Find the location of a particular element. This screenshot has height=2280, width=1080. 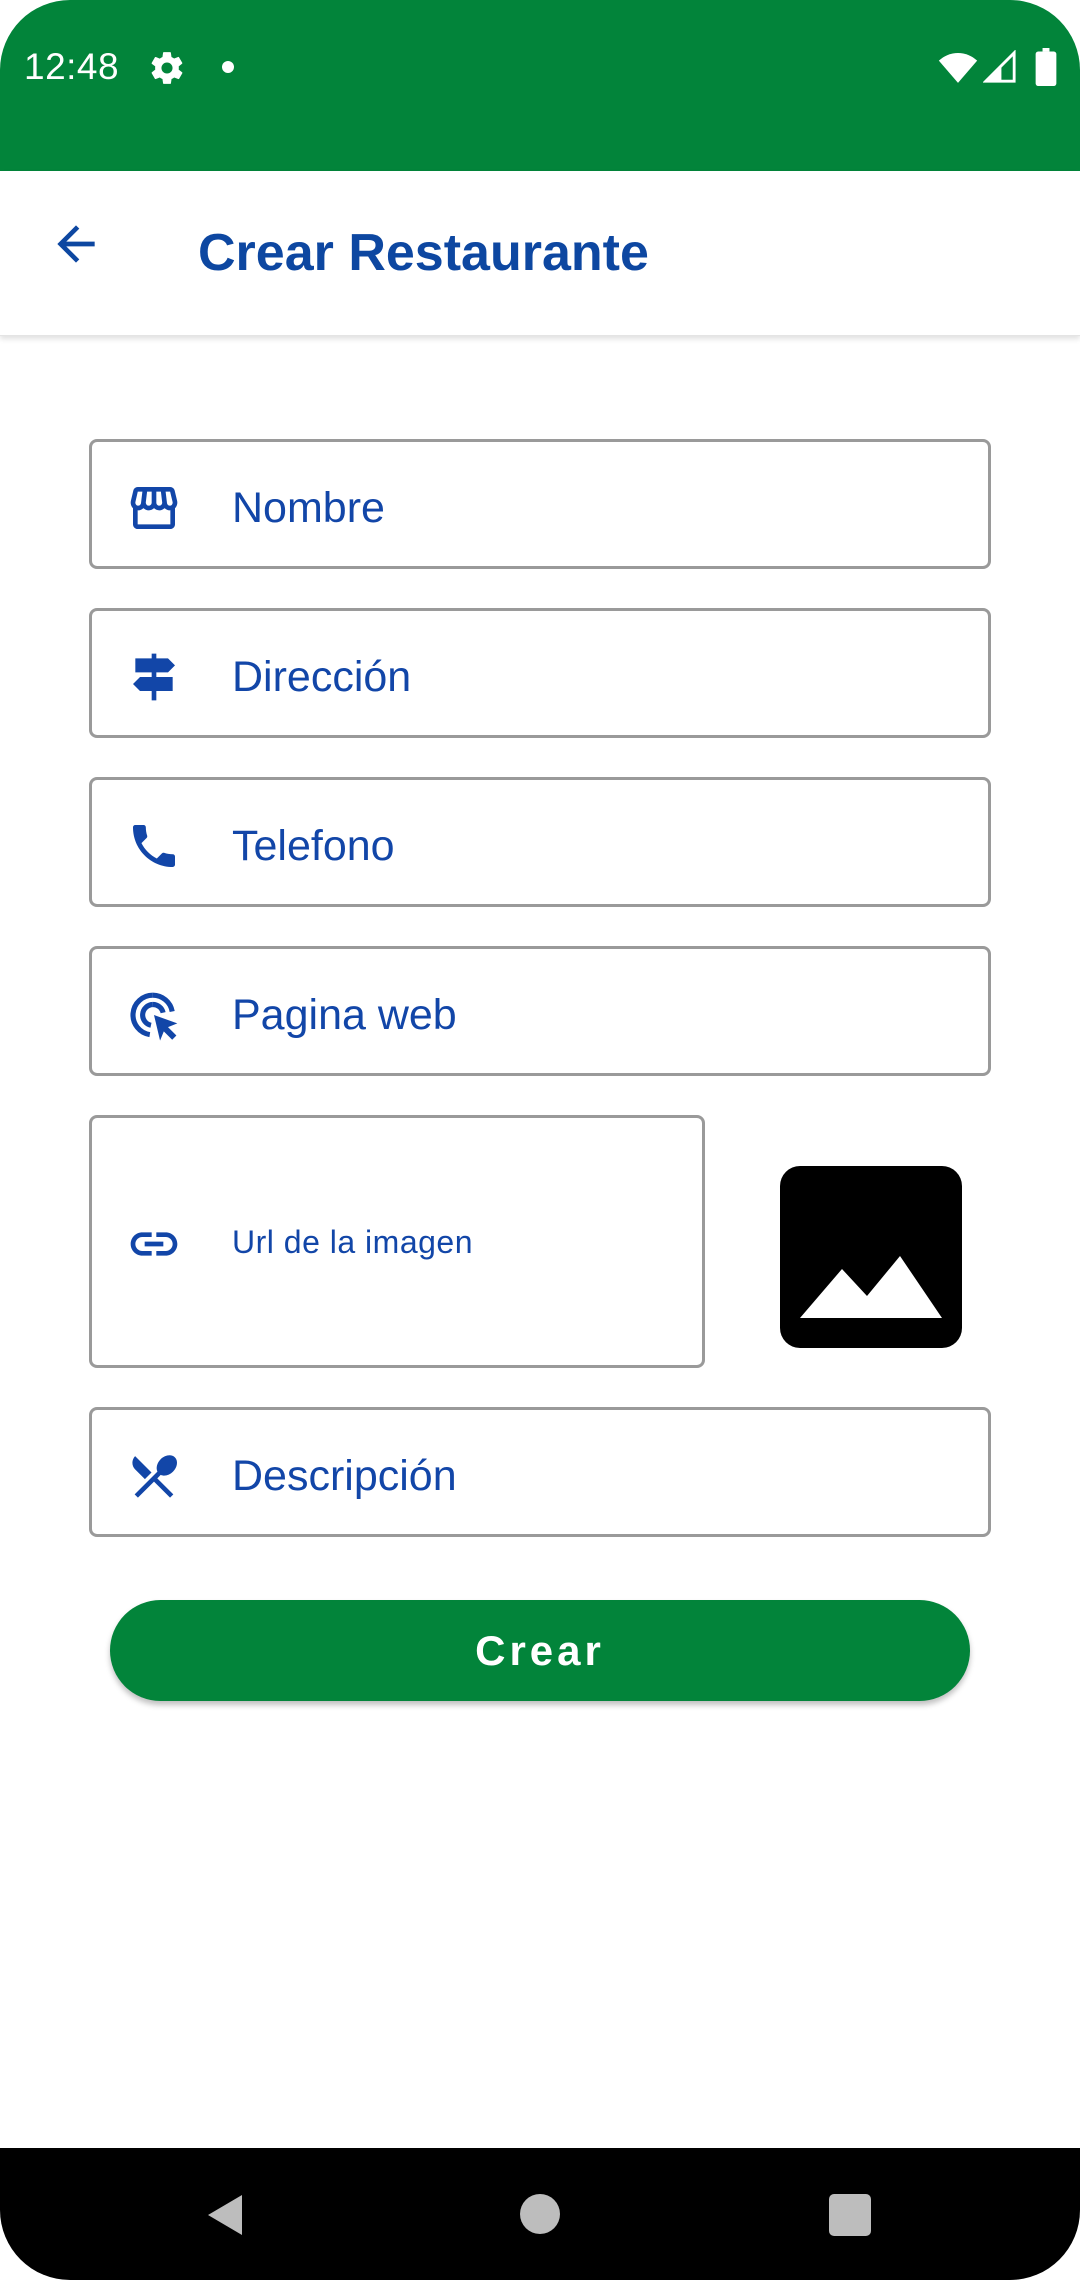

image-preview is located at coordinates (871, 1257).